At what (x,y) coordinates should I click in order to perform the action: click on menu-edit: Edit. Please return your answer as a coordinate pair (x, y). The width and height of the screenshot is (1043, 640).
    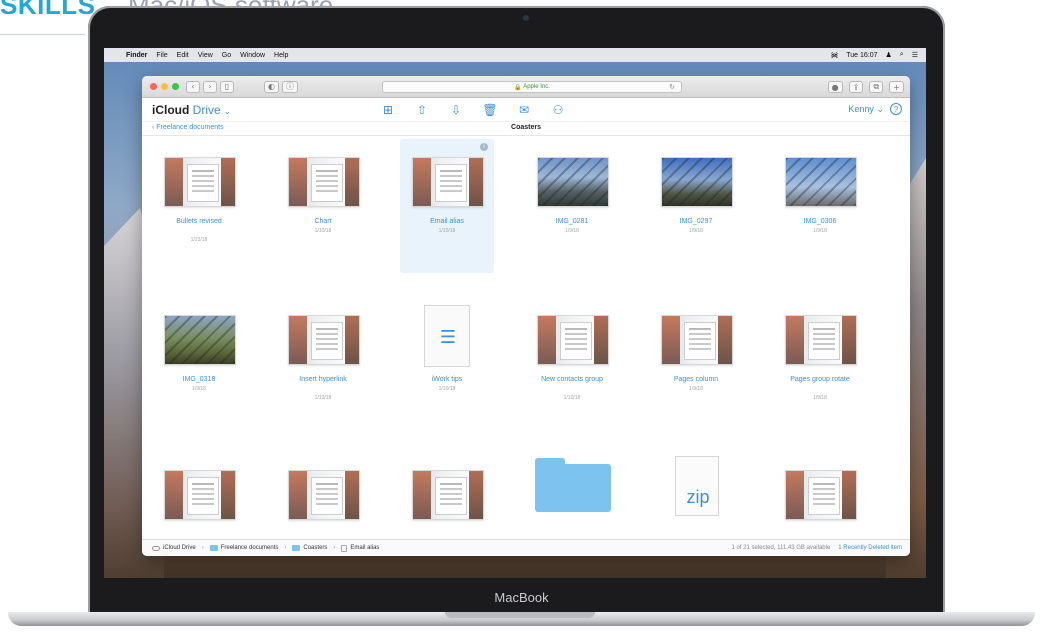
    Looking at the image, I should click on (183, 55).